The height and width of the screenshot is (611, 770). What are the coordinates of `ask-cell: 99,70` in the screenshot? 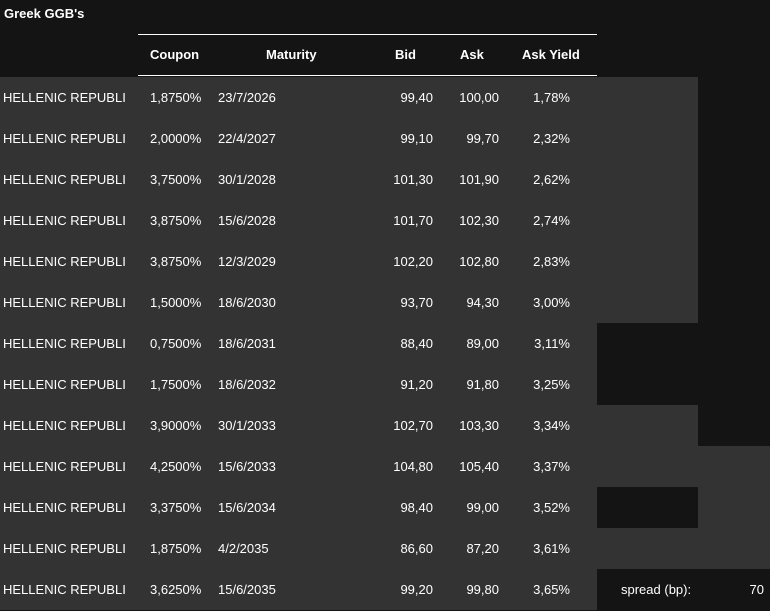 It's located at (482, 138).